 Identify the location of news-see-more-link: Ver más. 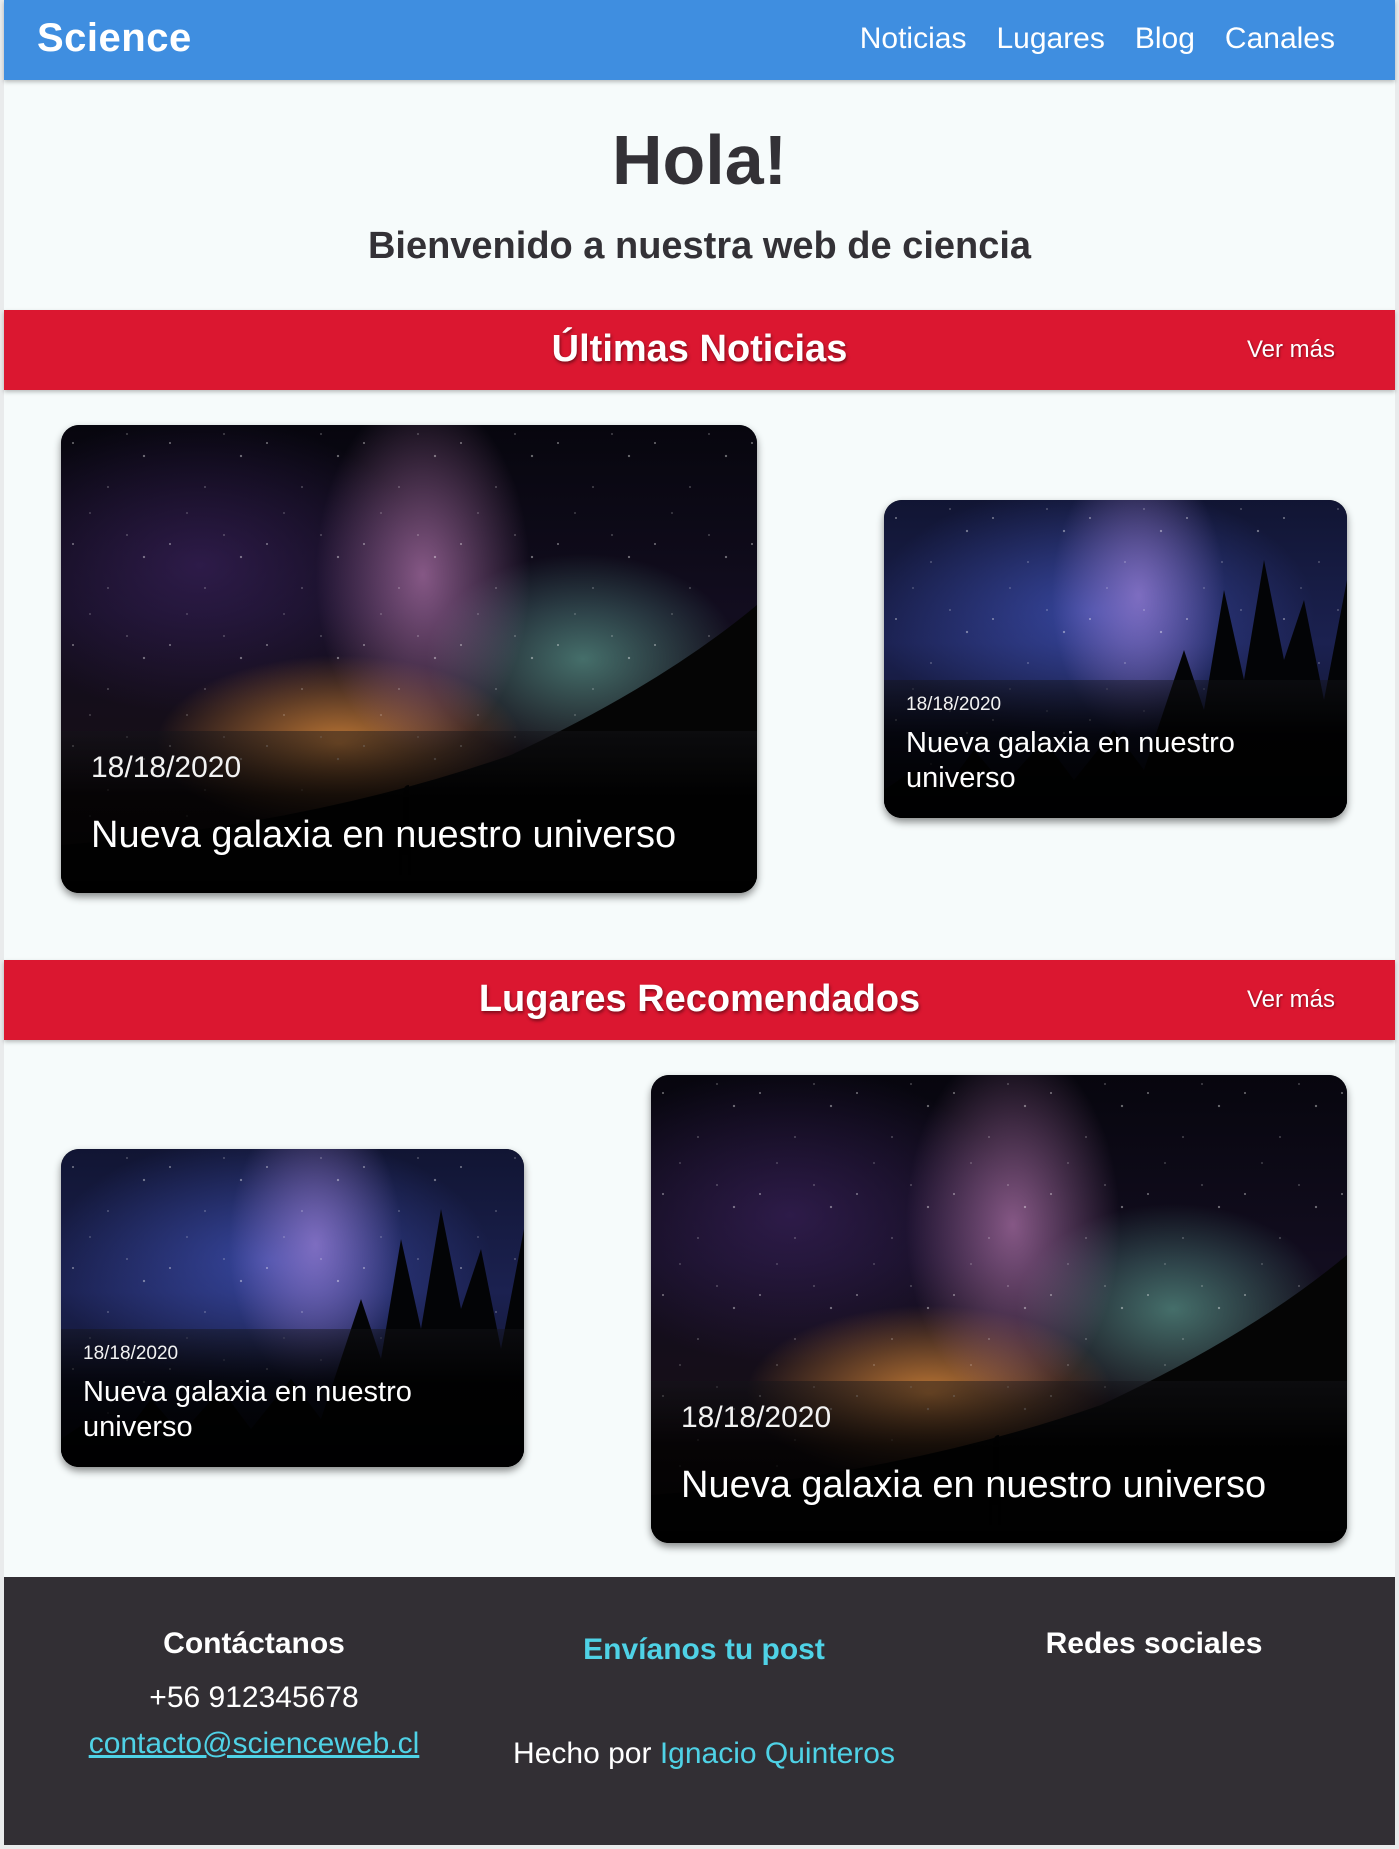
(1291, 350).